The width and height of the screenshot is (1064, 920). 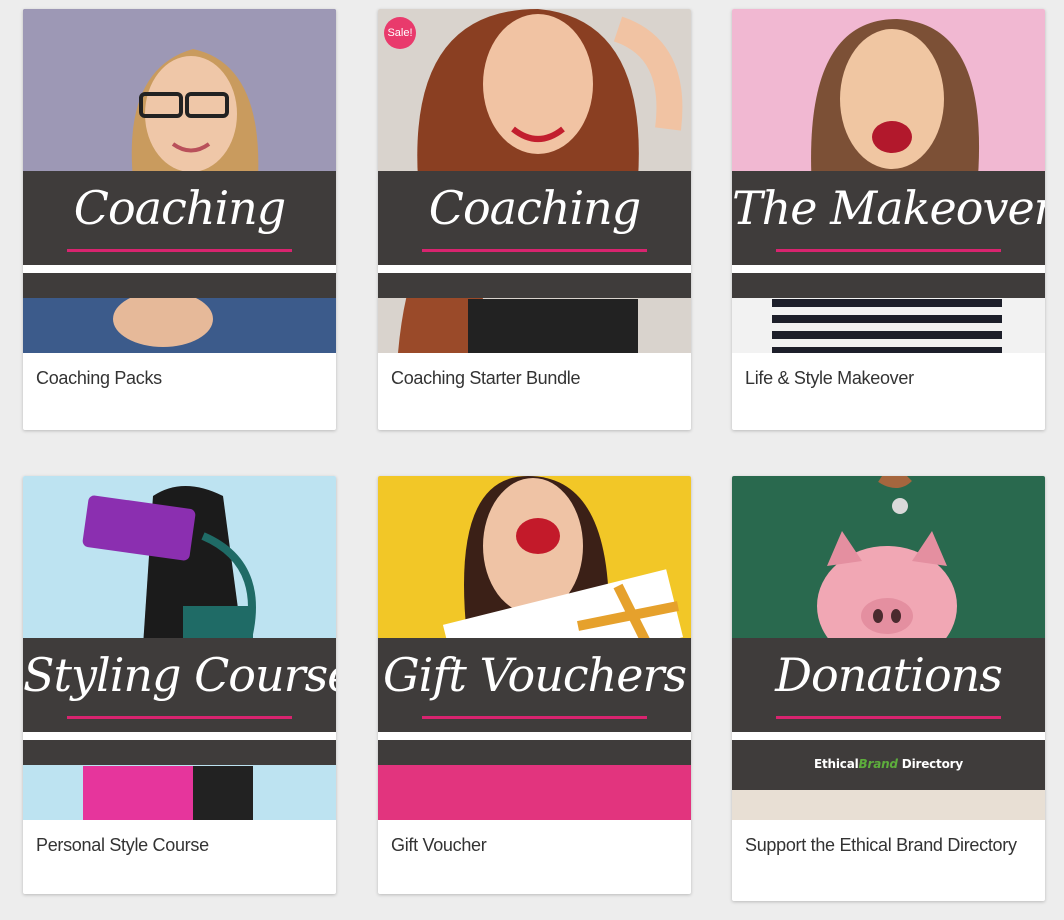 What do you see at coordinates (887, 845) in the screenshot?
I see `product-name: Support the Ethical Brand Directory` at bounding box center [887, 845].